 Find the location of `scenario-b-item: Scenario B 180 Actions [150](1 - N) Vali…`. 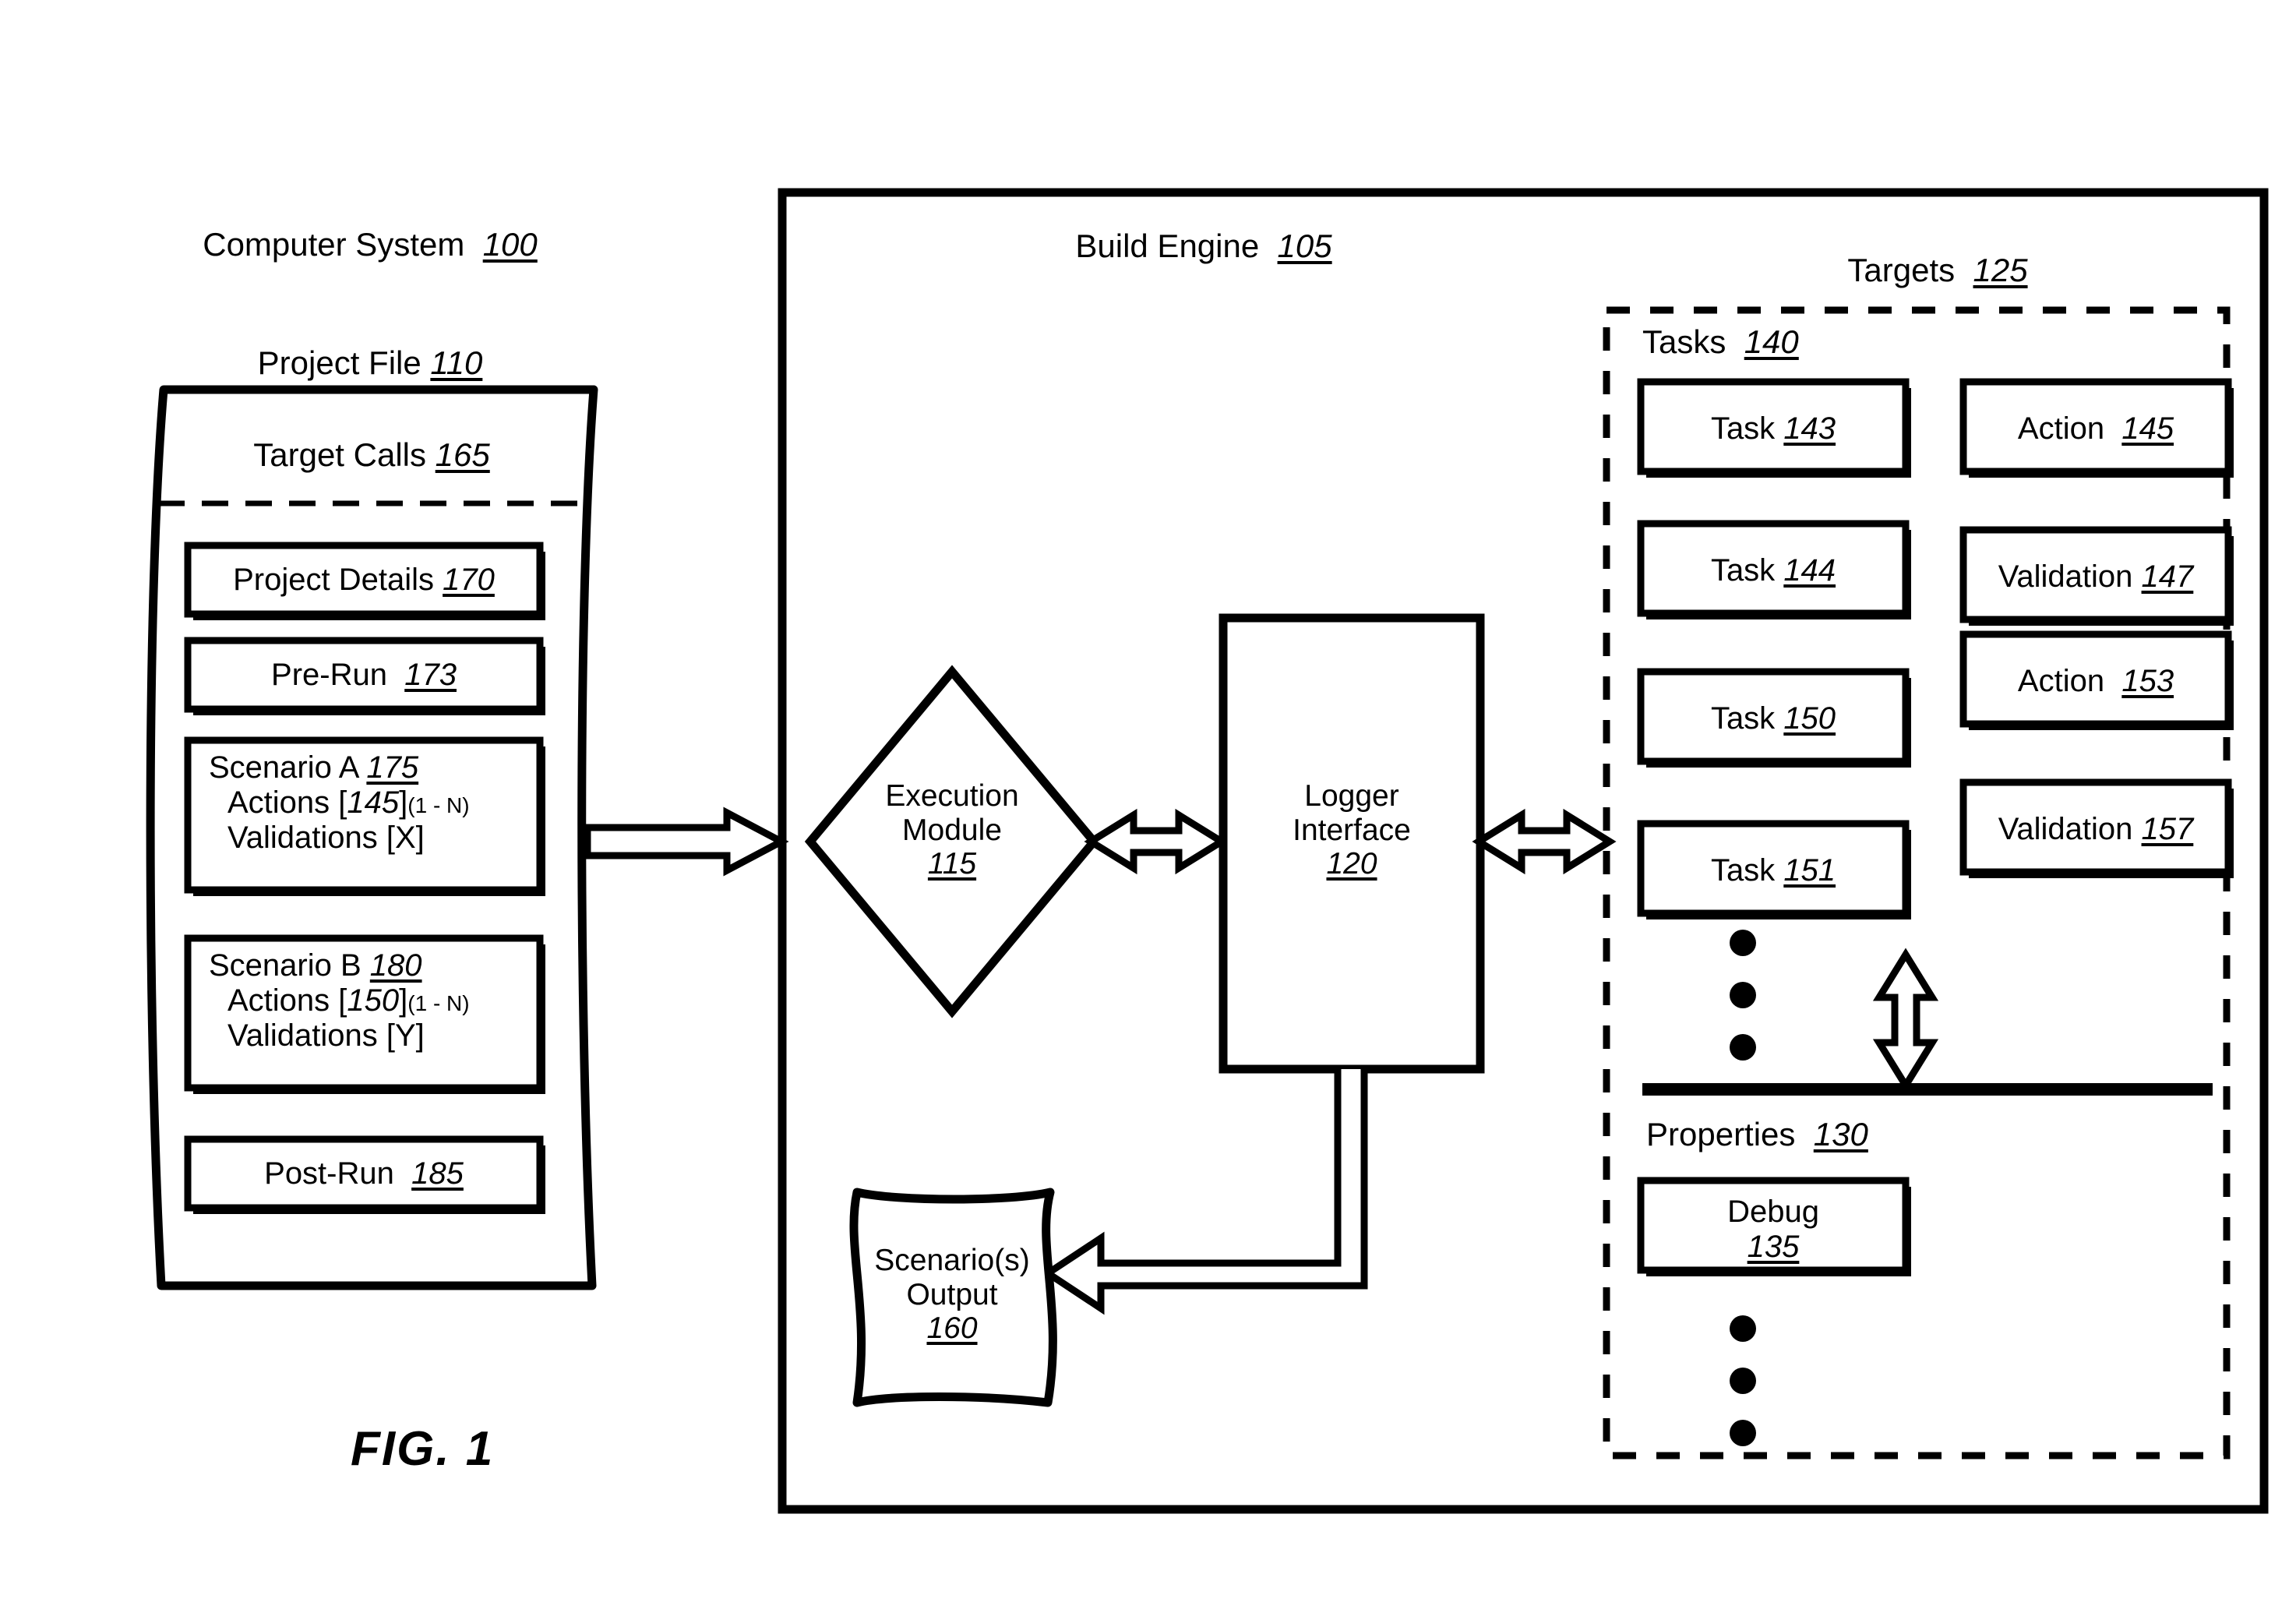

scenario-b-item: Scenario B 180 Actions [150](1 - N) Vali… is located at coordinates (339, 1001).